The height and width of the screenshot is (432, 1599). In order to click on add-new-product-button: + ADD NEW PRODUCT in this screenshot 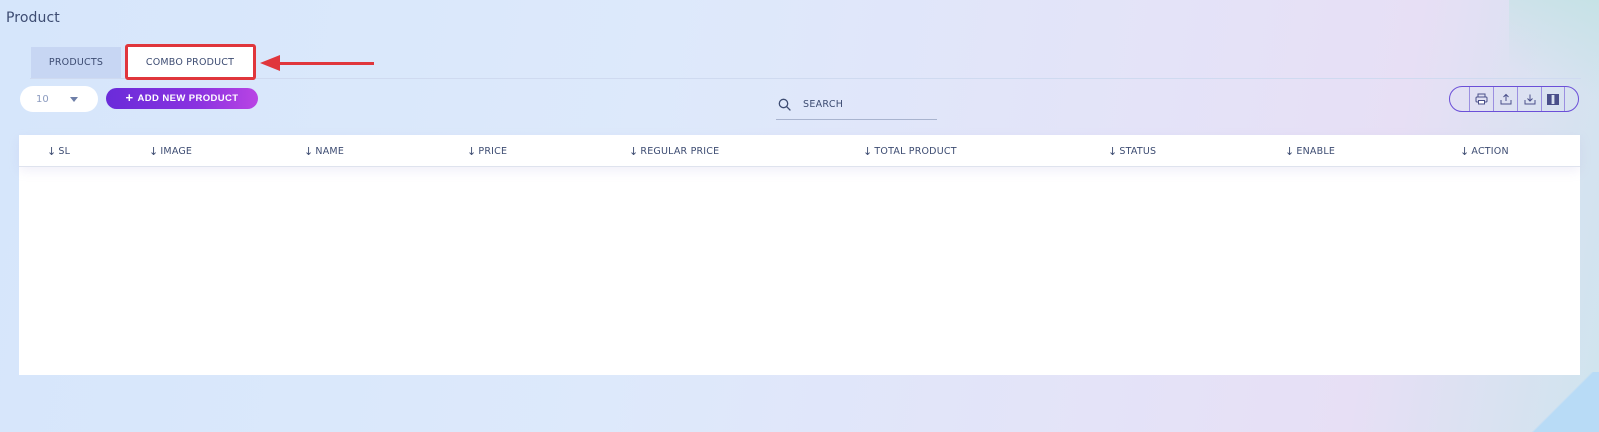, I will do `click(182, 98)`.